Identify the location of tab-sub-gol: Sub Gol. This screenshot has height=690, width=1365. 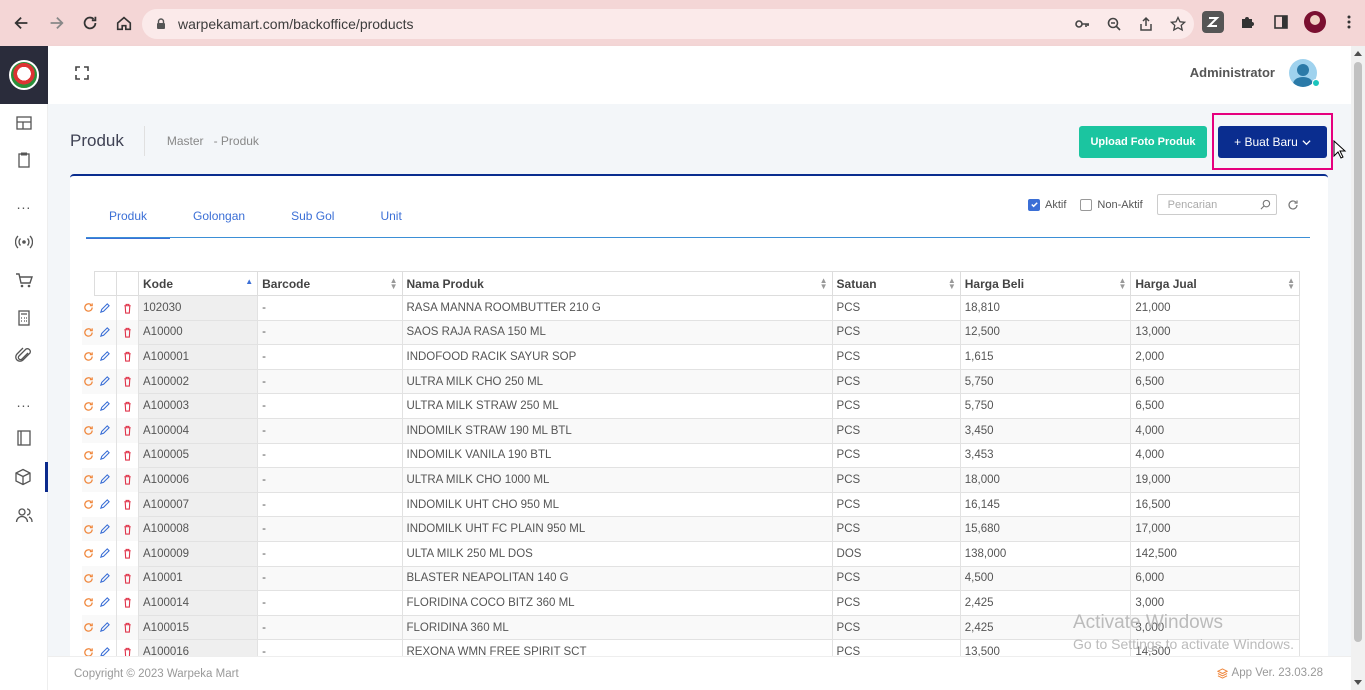
(312, 219).